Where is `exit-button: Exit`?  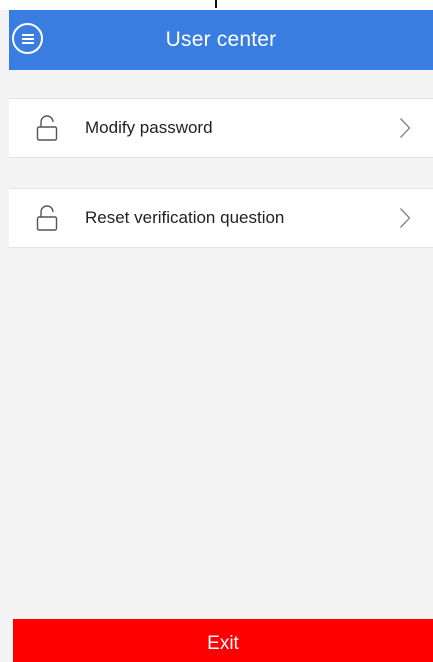 exit-button: Exit is located at coordinates (223, 640).